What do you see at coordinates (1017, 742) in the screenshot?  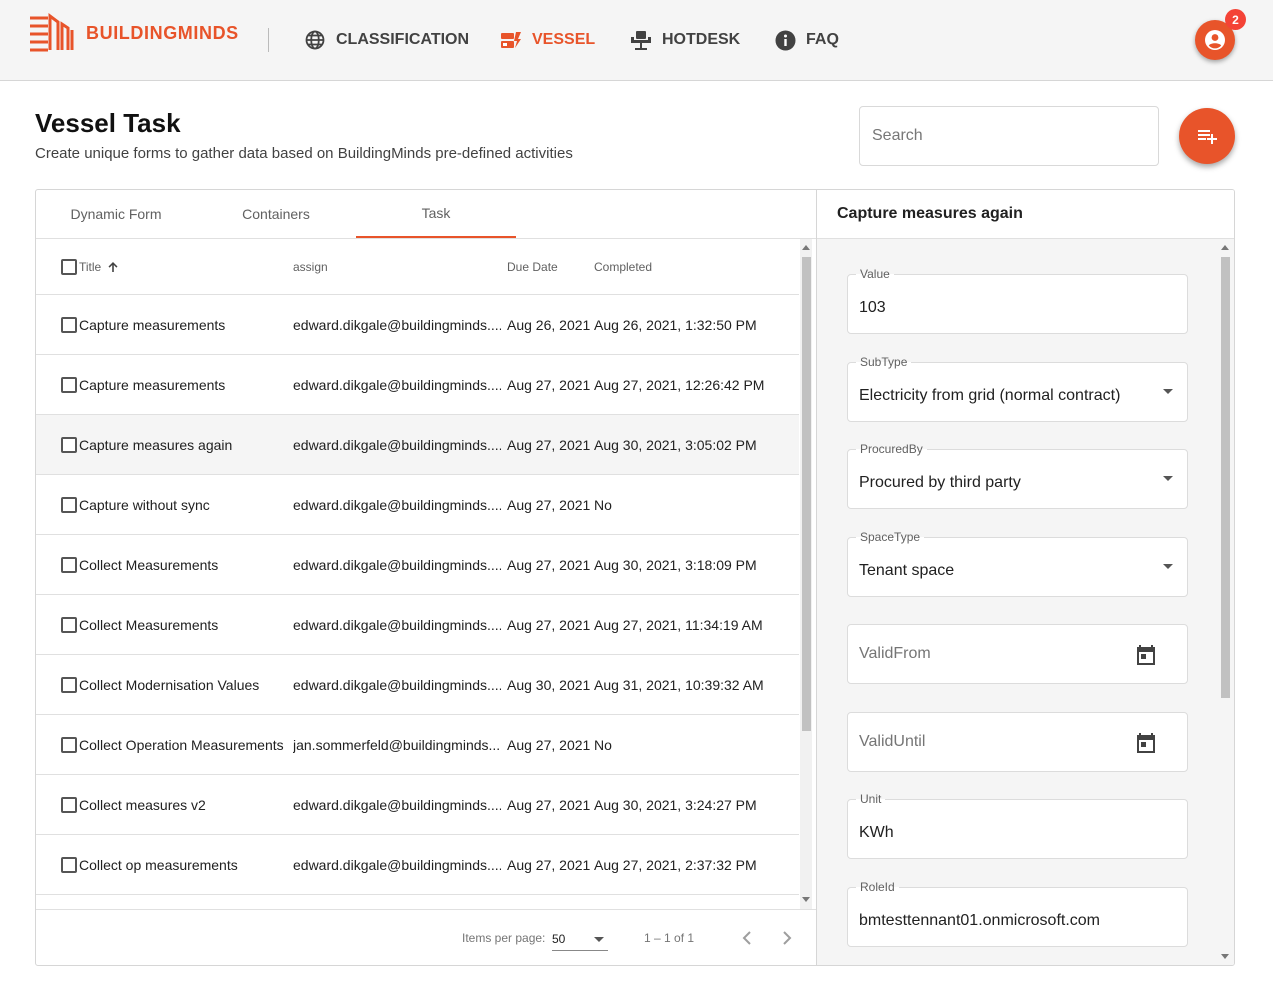 I see `valid-until-date-field: ValidUntil` at bounding box center [1017, 742].